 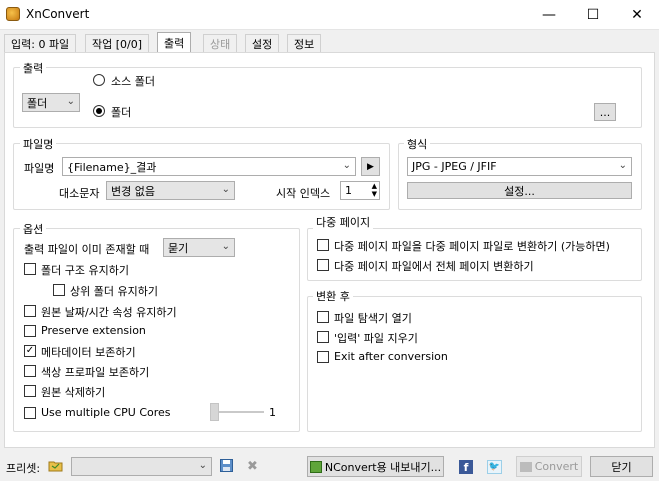 What do you see at coordinates (323, 245) in the screenshot?
I see `multipage-keep-checkbox` at bounding box center [323, 245].